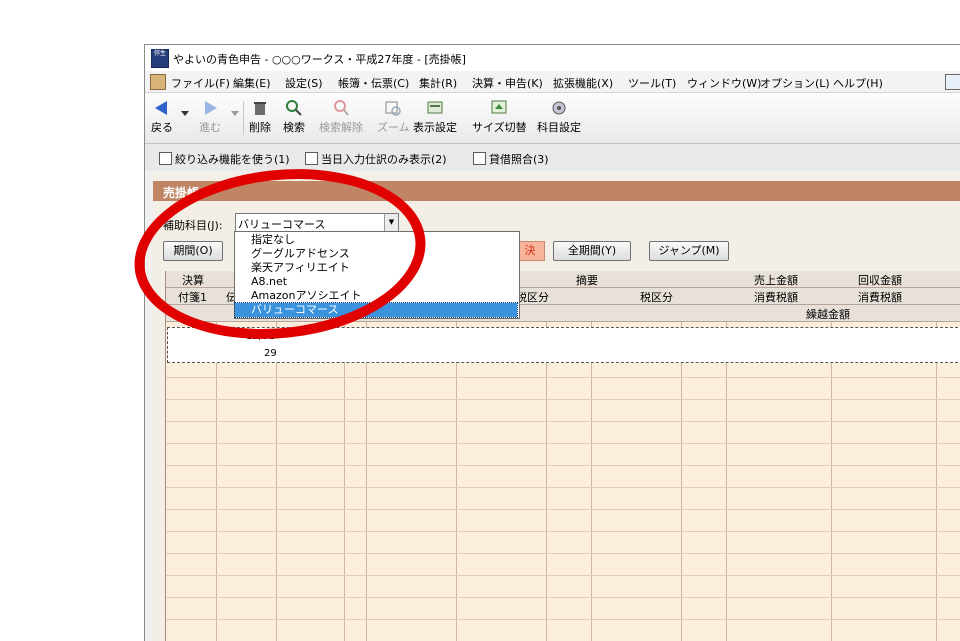 This screenshot has height=641, width=960. What do you see at coordinates (519, 159) in the screenshot?
I see `reconcile-label: 貸借照合(3)` at bounding box center [519, 159].